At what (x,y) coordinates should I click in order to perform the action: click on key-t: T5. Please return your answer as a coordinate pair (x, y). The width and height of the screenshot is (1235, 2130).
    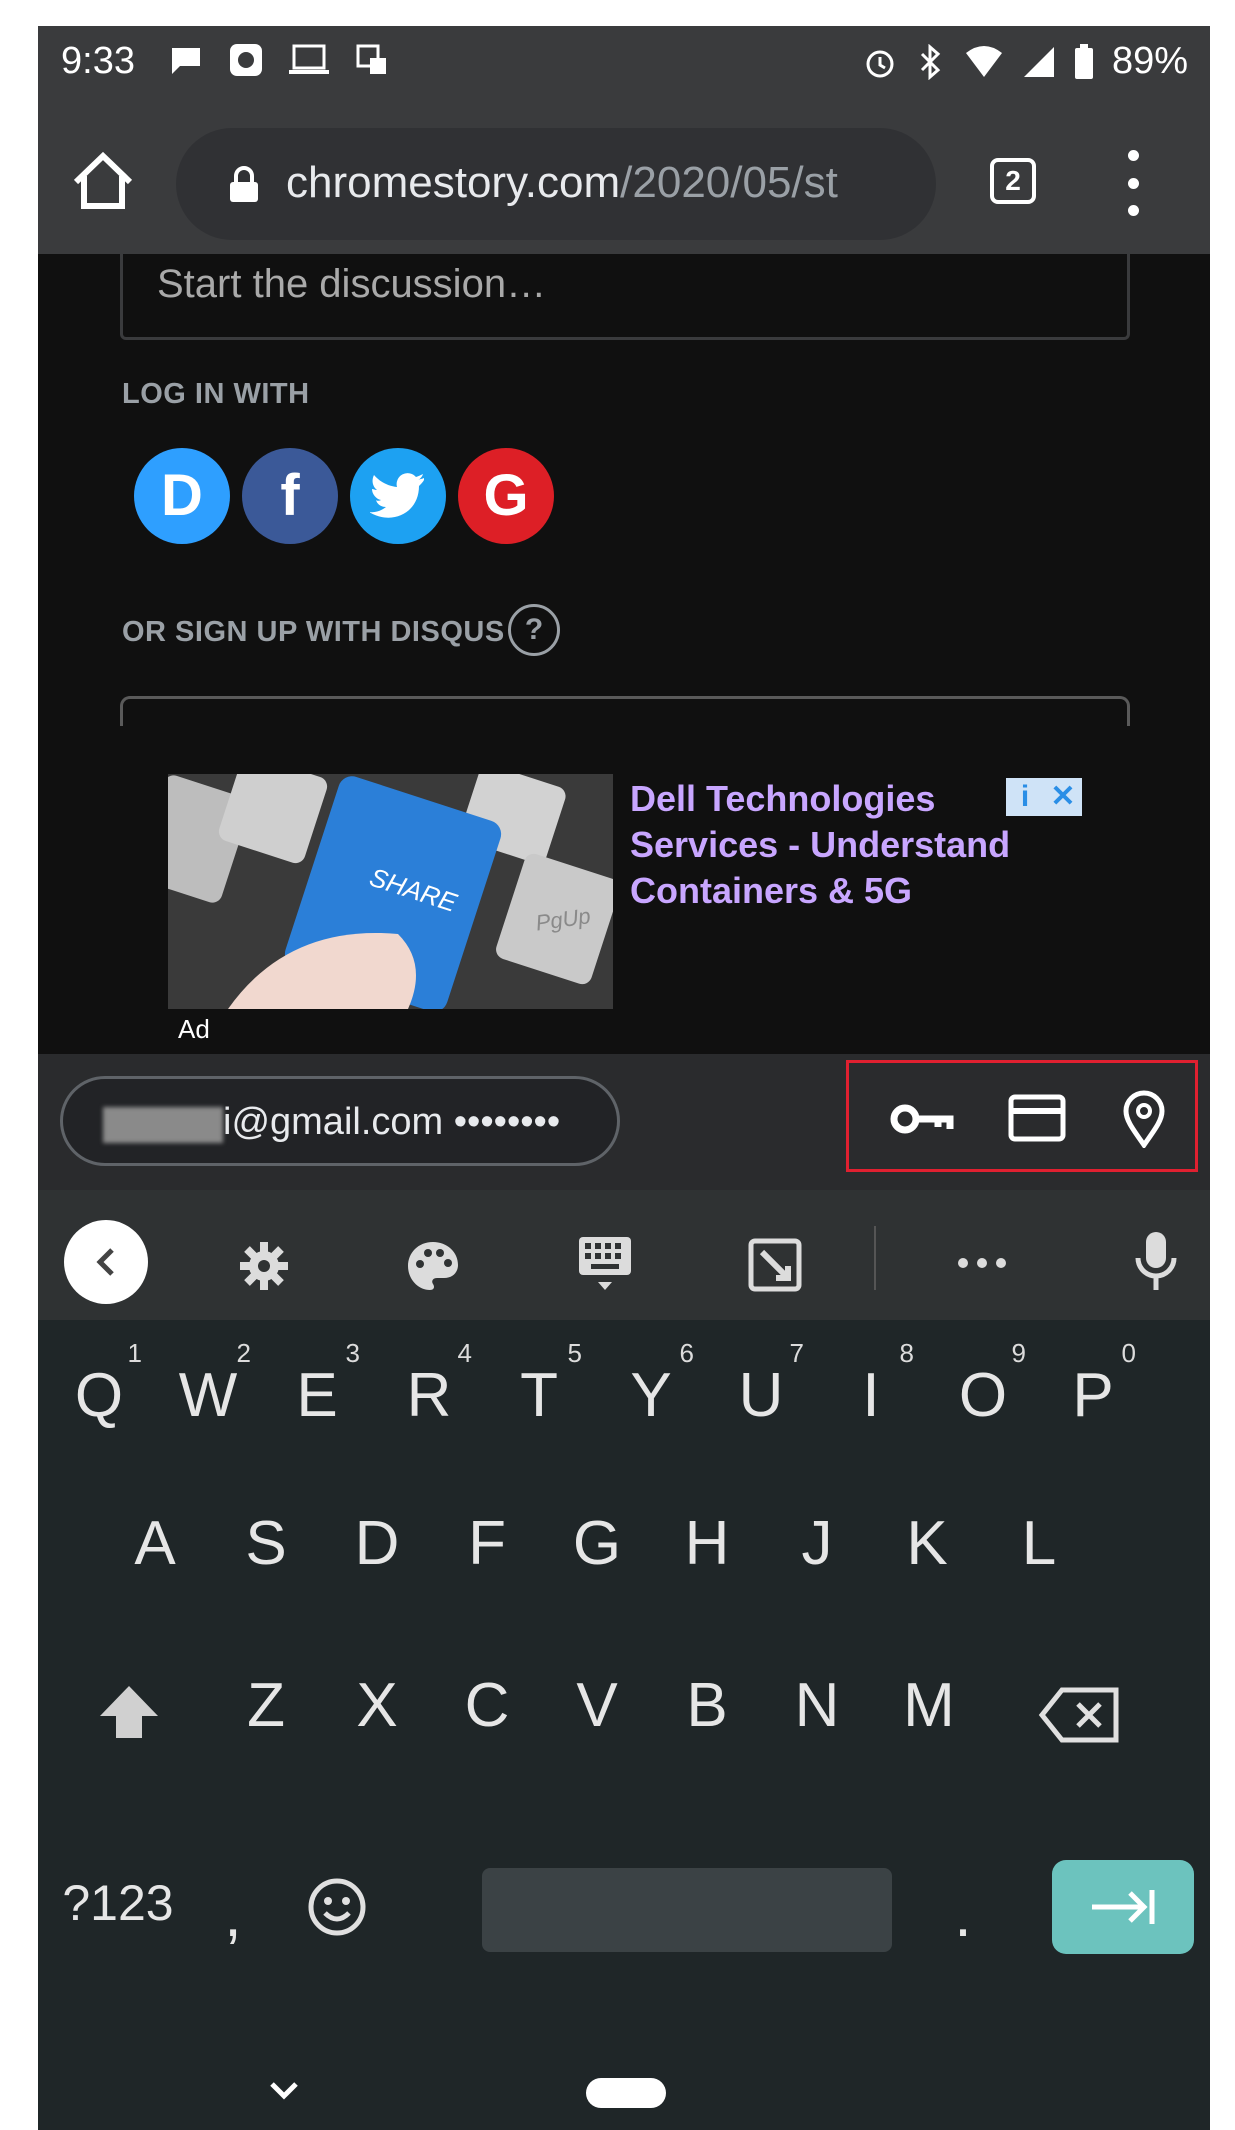
    Looking at the image, I should click on (539, 1384).